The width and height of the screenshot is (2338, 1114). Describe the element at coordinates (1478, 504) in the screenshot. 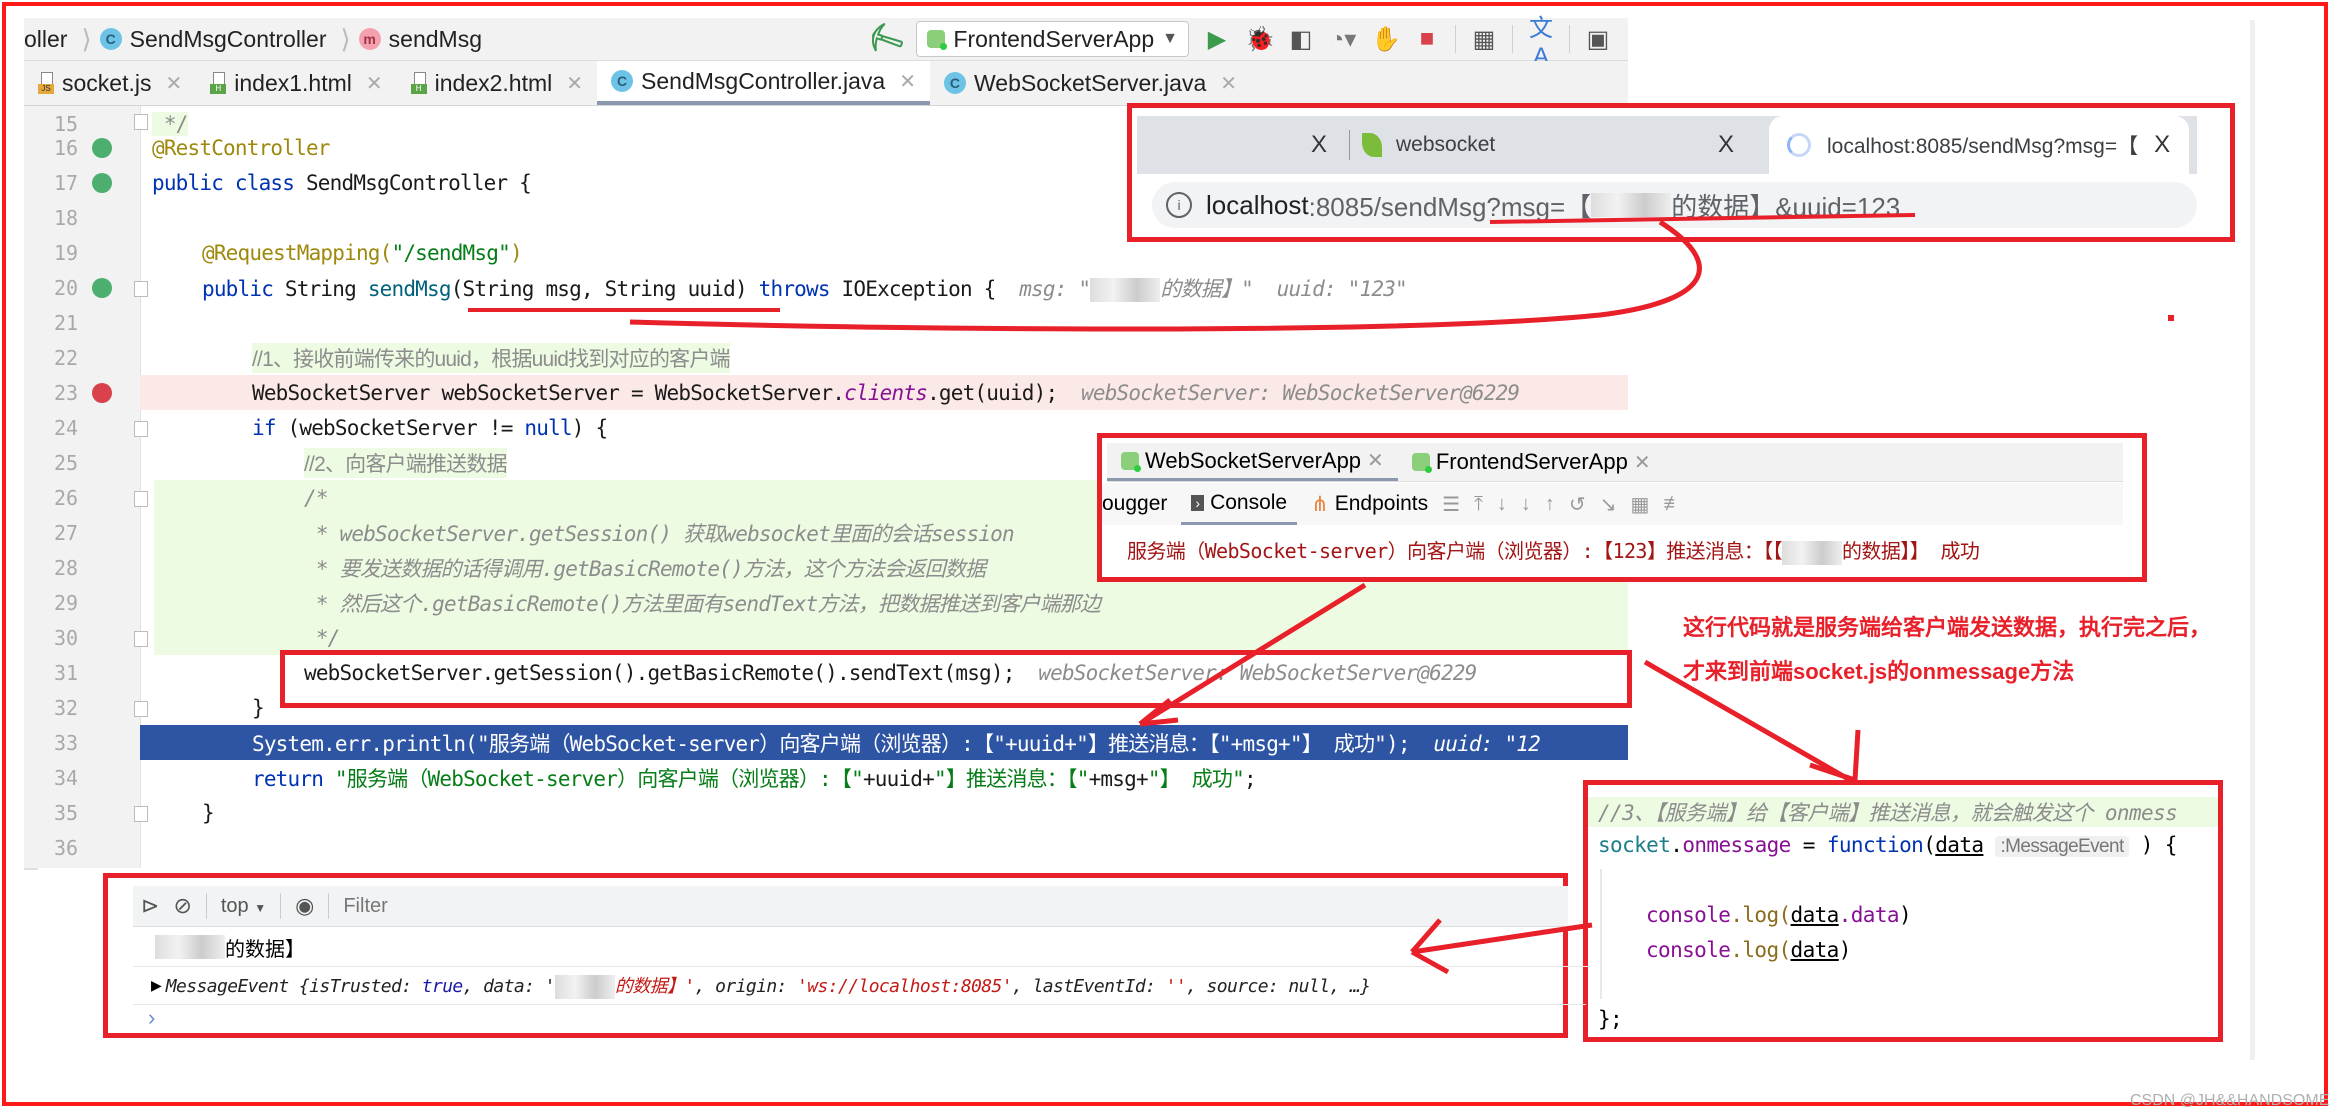

I see `show-execution-point-icon: ⤒` at that location.